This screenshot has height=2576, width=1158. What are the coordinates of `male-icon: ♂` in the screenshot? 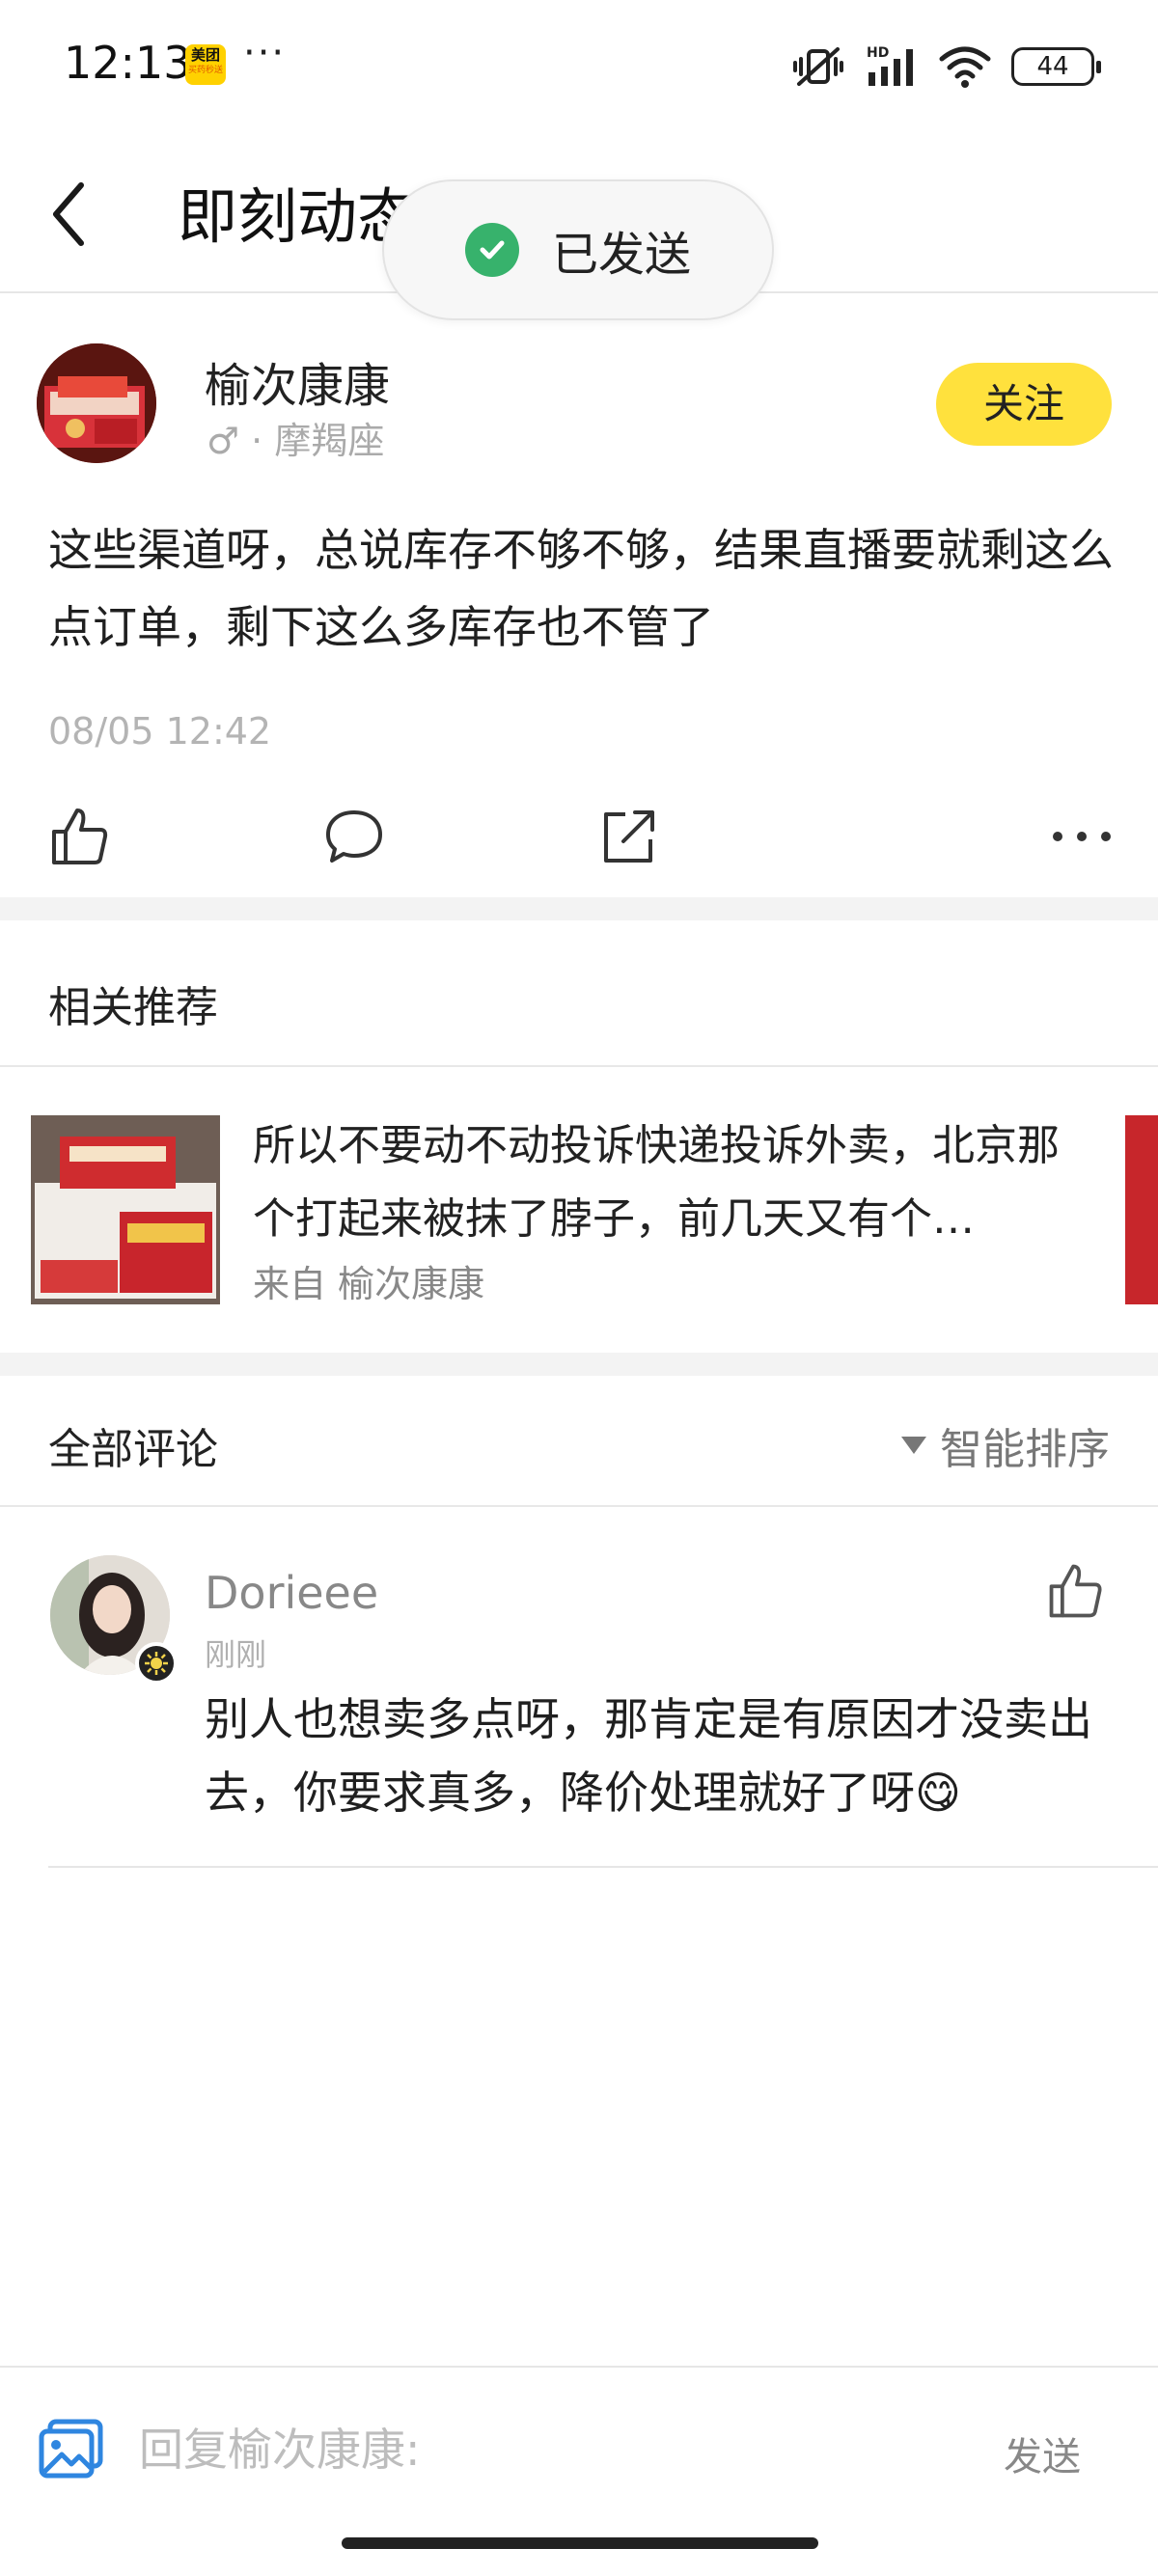 It's located at (223, 441).